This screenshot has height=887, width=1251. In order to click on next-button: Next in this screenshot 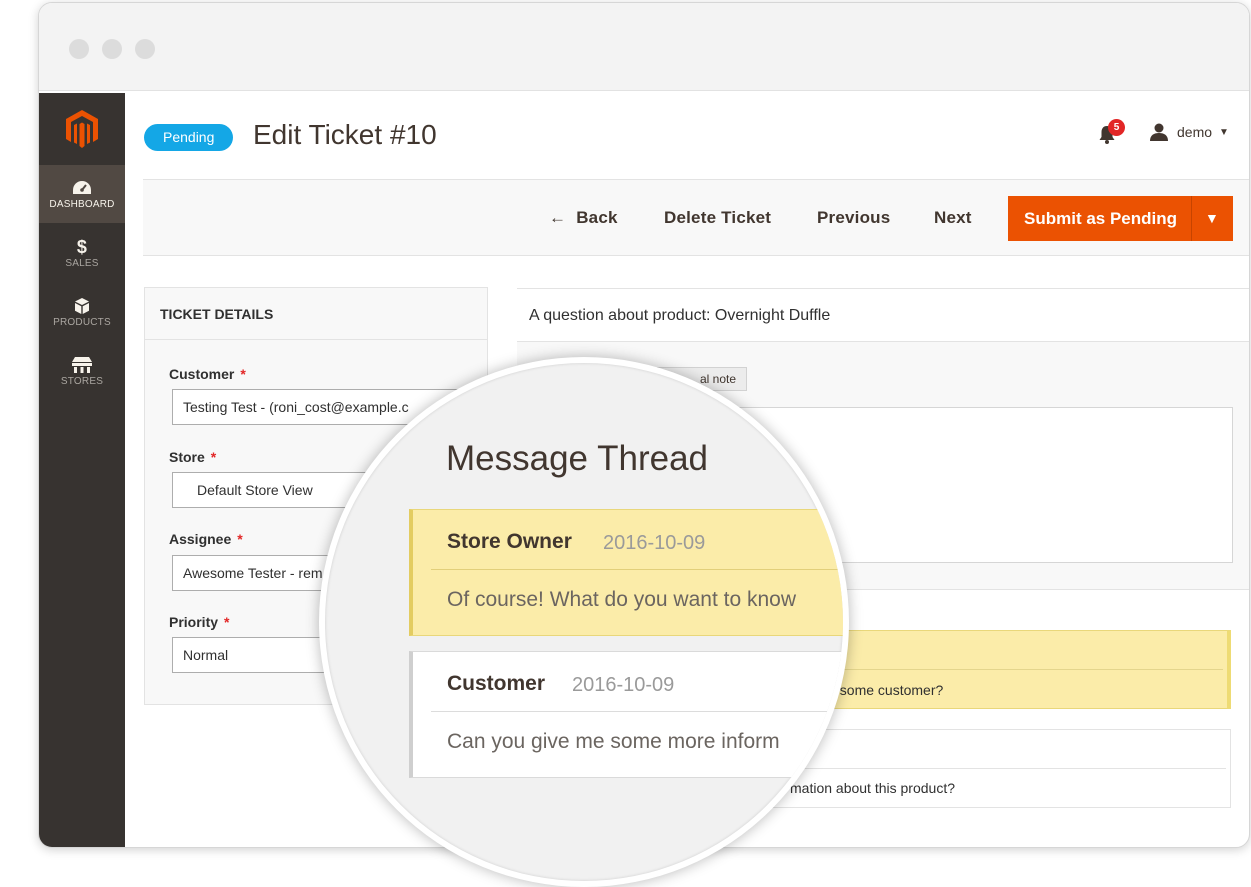, I will do `click(953, 218)`.